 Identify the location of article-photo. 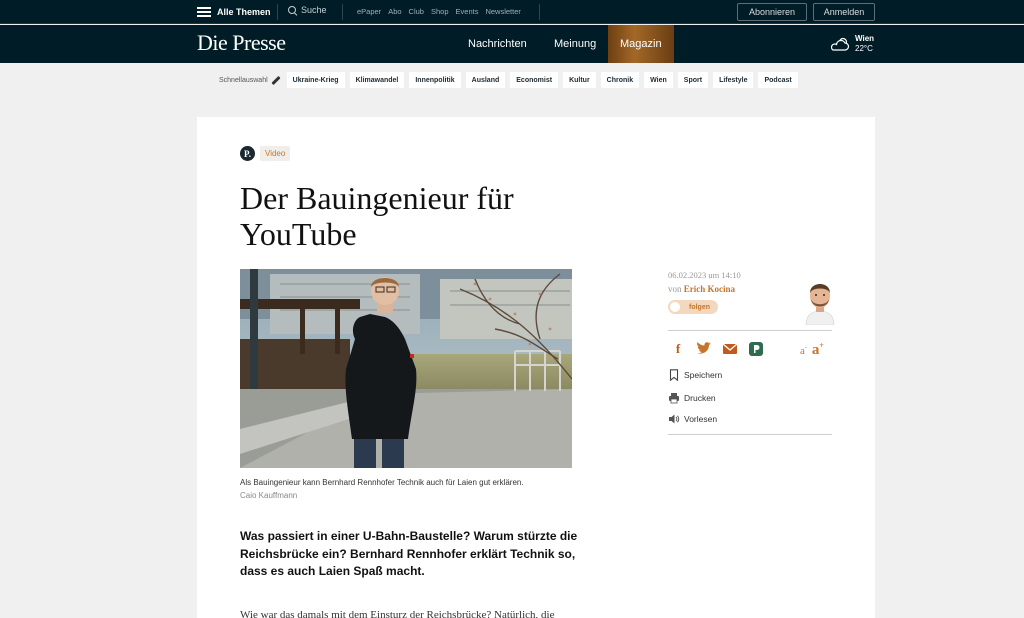
(406, 368).